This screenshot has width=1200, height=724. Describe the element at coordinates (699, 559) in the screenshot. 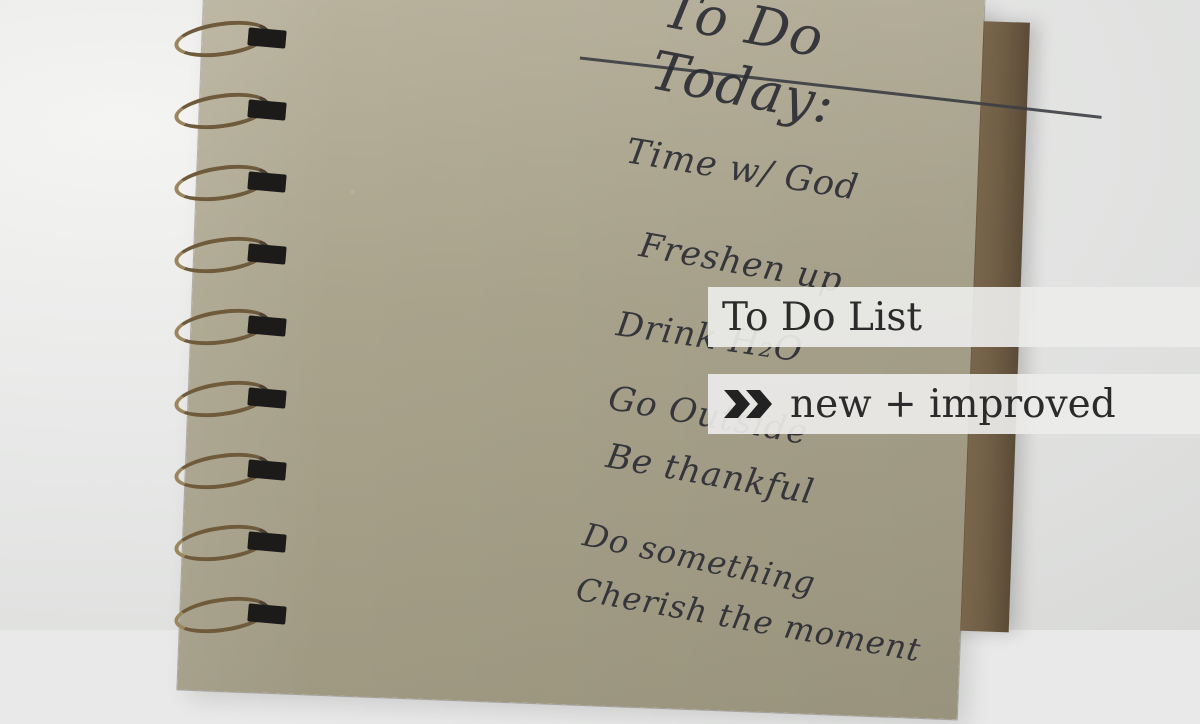

I see `handwritten-line: Do something` at that location.